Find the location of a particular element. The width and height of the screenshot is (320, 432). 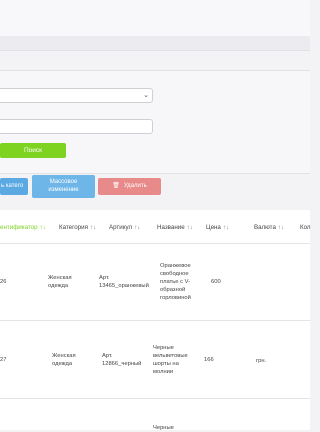

cell-name-line: шорты на is located at coordinates (166, 364).